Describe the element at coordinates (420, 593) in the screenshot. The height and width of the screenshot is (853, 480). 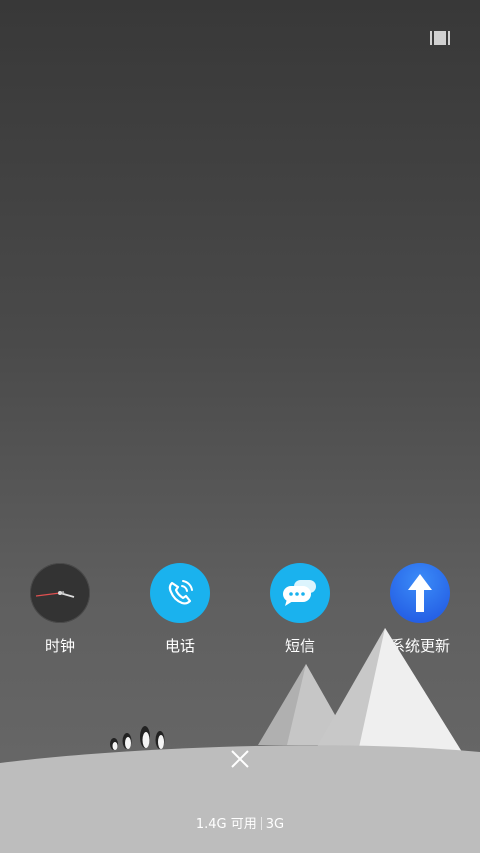
I see `arrow-up-icon` at that location.